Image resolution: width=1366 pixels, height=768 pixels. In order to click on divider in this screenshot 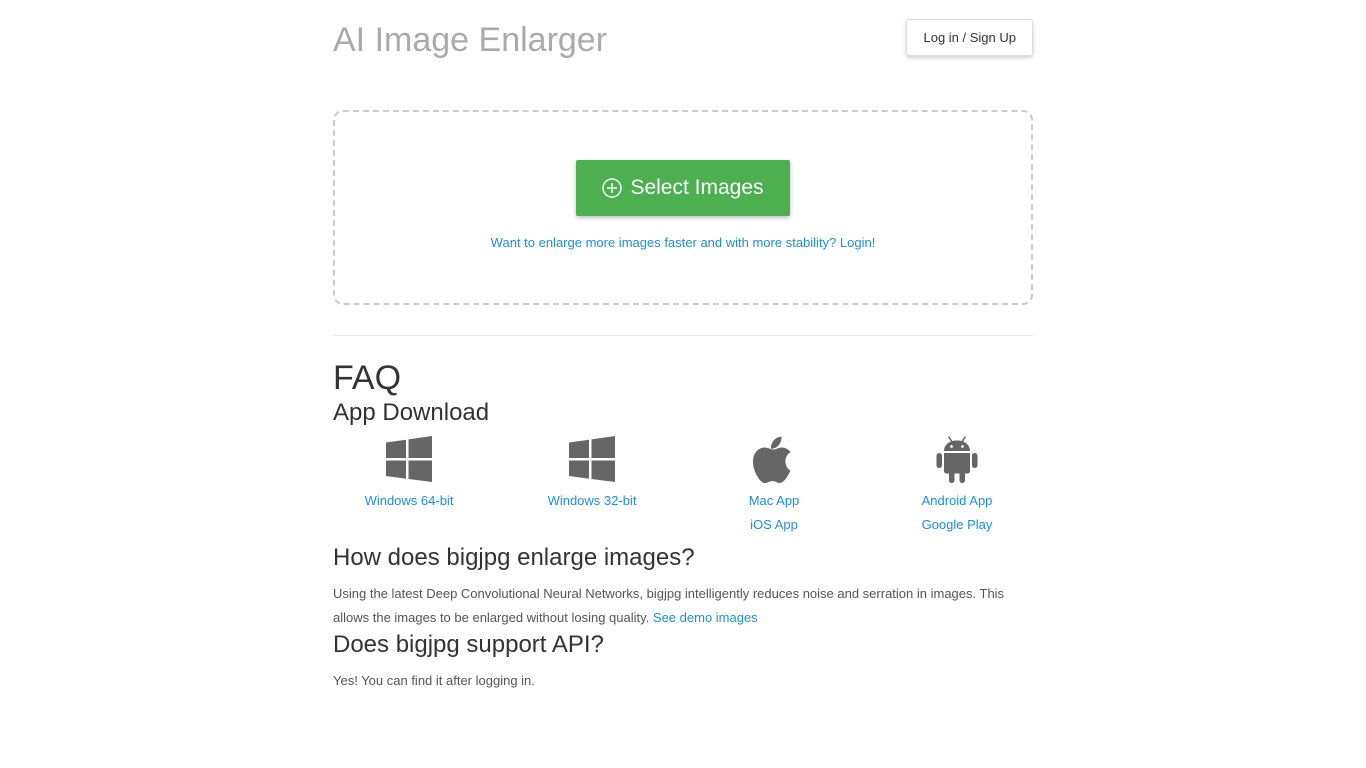, I will do `click(683, 335)`.